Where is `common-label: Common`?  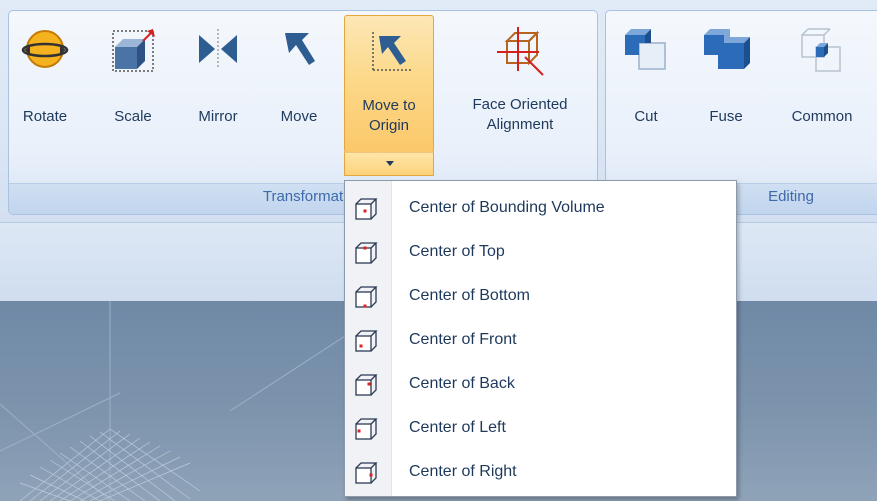 common-label: Common is located at coordinates (822, 116).